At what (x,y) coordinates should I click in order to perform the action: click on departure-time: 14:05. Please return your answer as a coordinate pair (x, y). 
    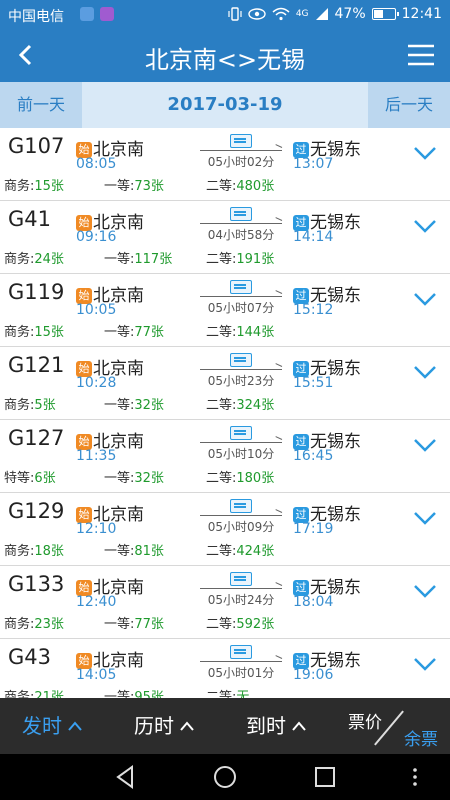
    Looking at the image, I should click on (96, 675).